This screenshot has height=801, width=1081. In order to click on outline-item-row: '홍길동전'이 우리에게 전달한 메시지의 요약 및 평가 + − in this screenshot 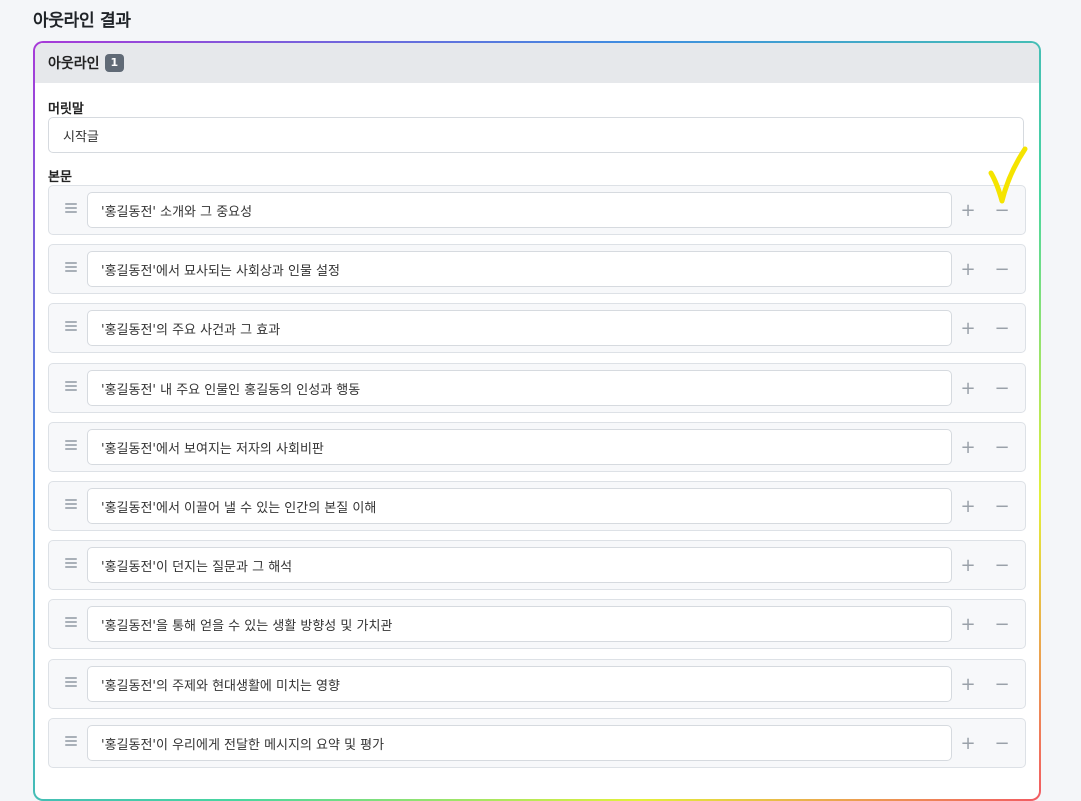, I will do `click(537, 743)`.